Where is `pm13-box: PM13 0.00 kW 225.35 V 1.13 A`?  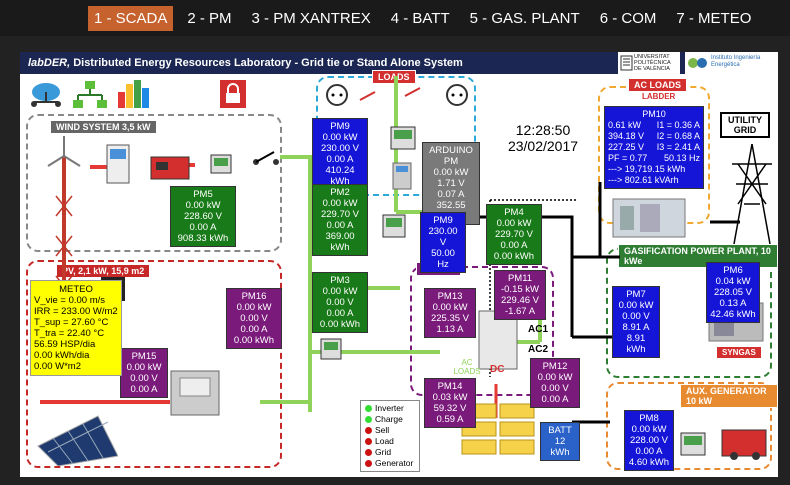
pm13-box: PM13 0.00 kW 225.35 V 1.13 A is located at coordinates (450, 313).